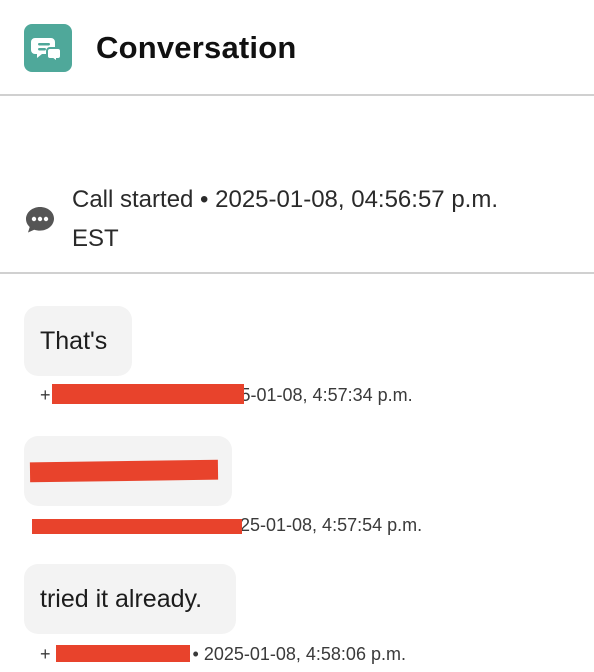  I want to click on message-bubble: tried it already., so click(130, 599).